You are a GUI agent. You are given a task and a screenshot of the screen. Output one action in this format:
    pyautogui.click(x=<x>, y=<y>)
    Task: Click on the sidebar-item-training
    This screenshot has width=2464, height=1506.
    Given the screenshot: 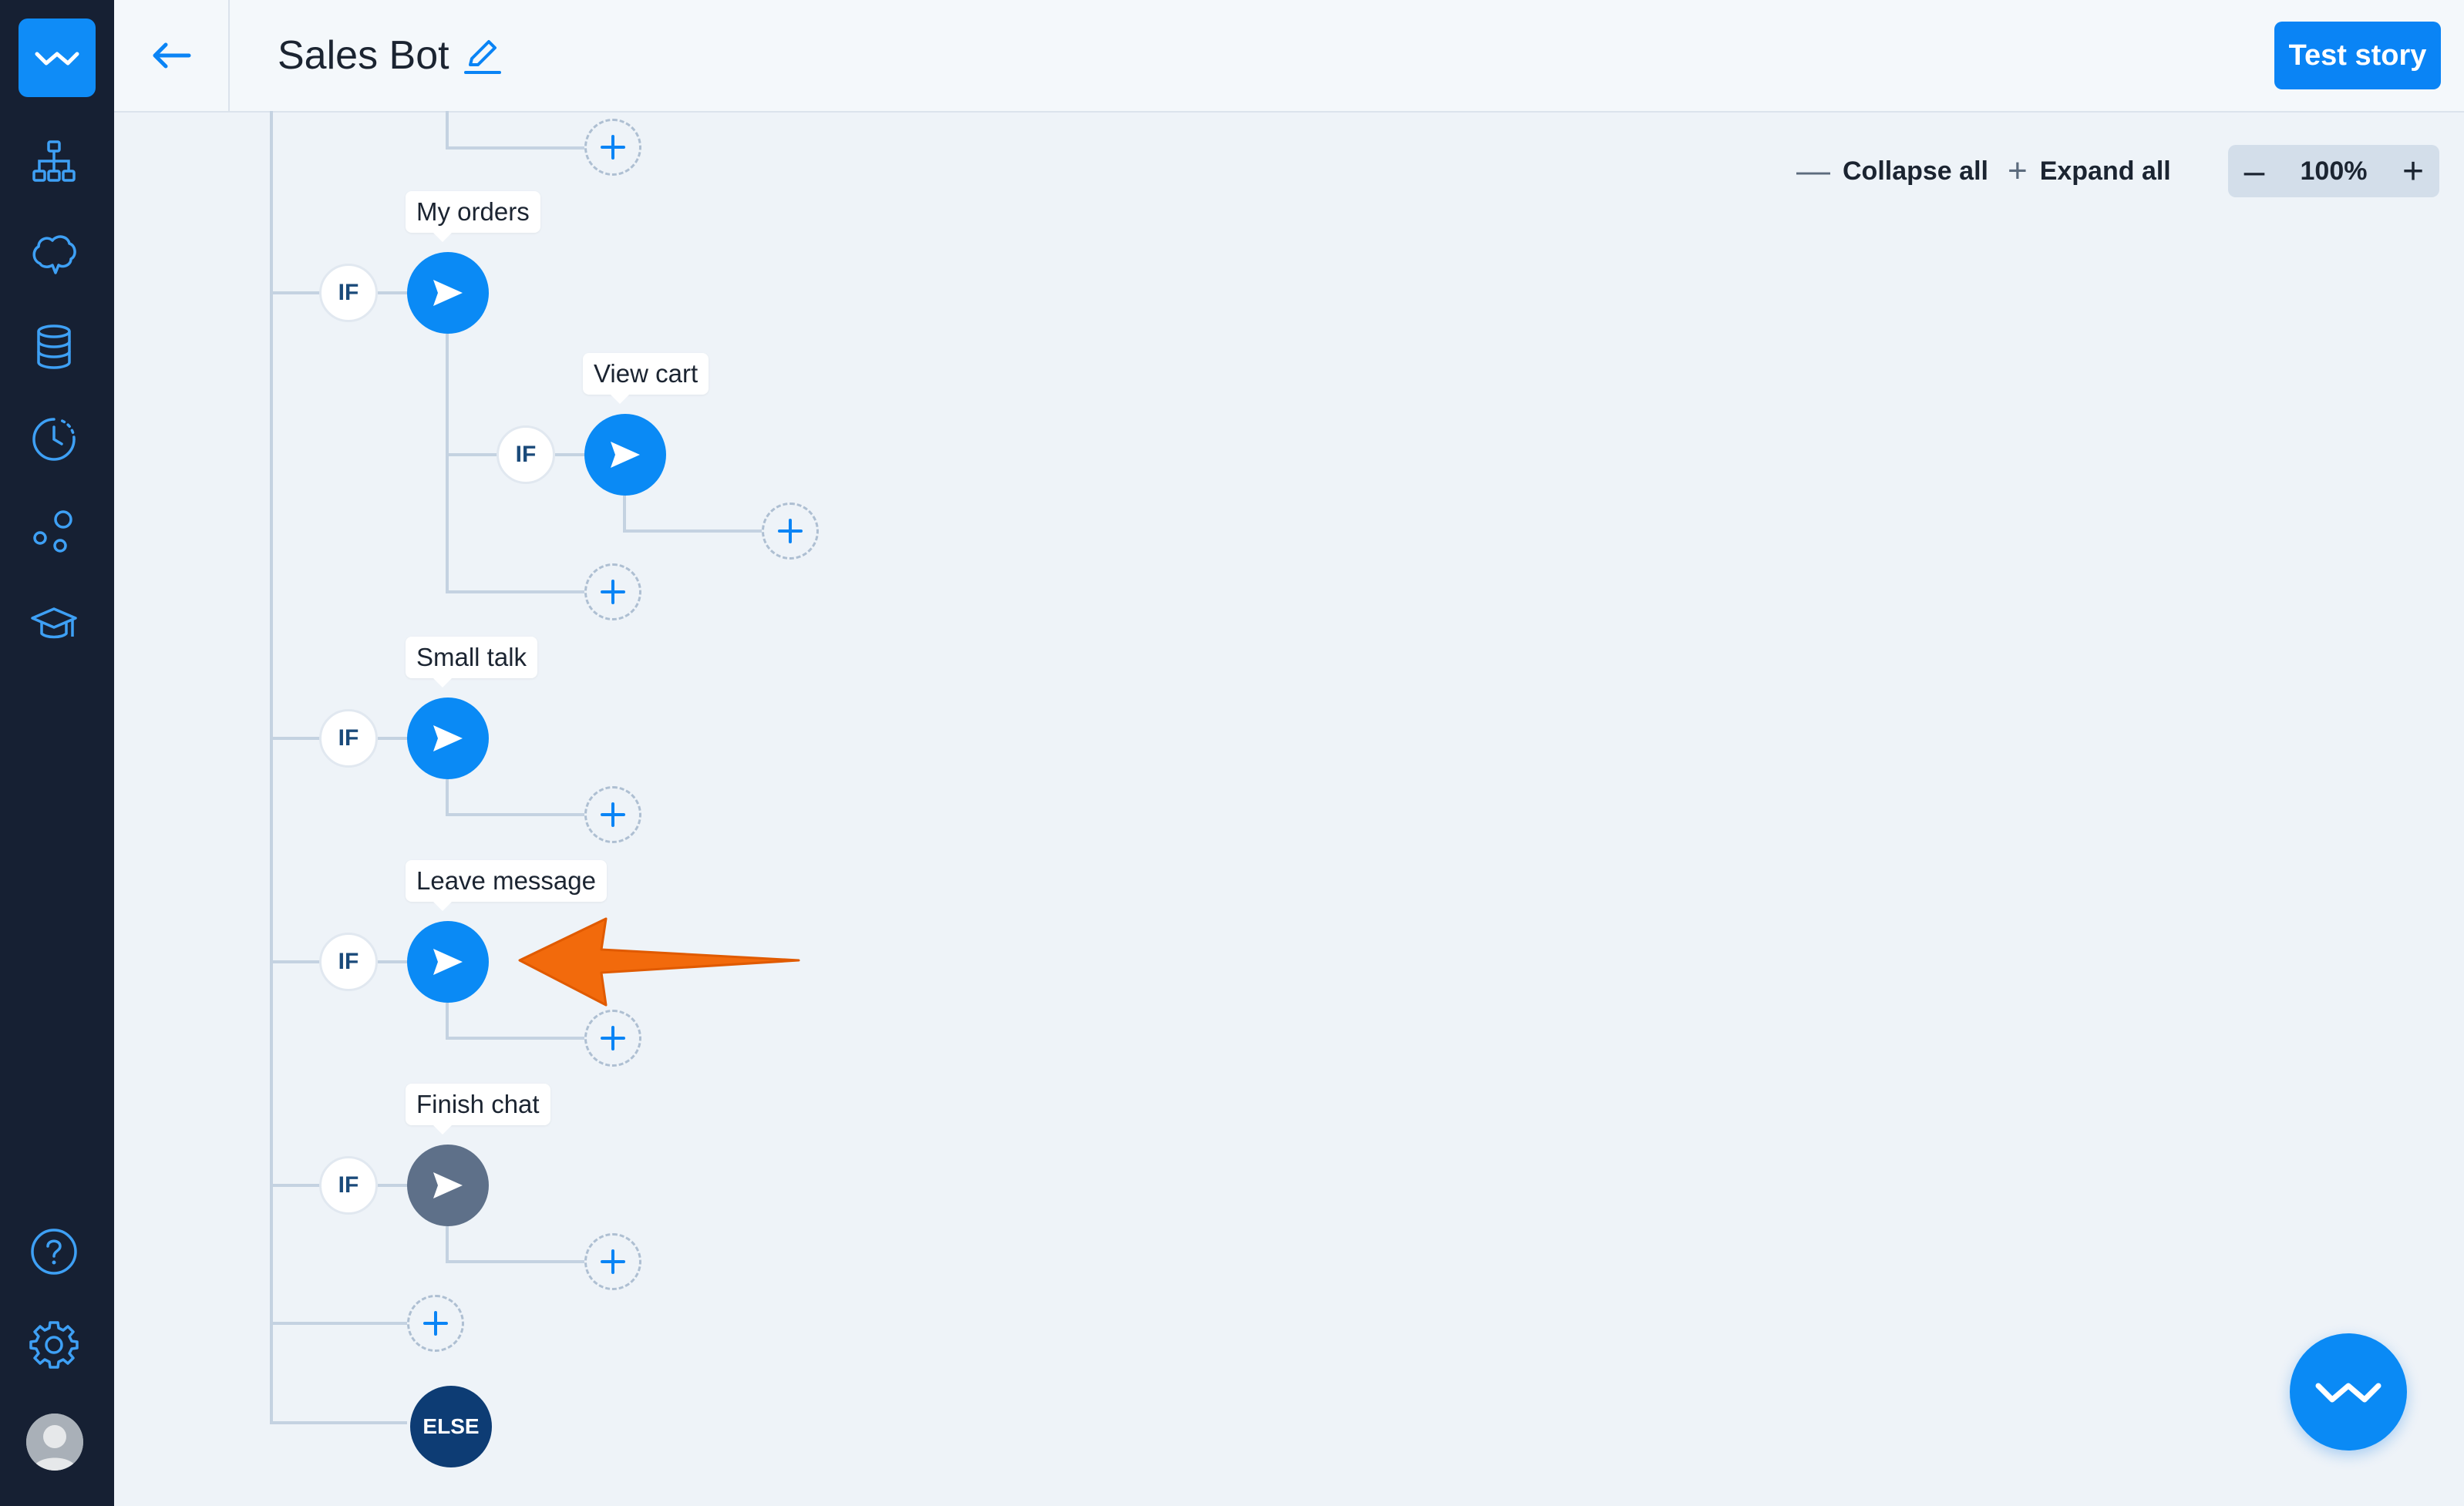 What is the action you would take?
    pyautogui.click(x=54, y=254)
    